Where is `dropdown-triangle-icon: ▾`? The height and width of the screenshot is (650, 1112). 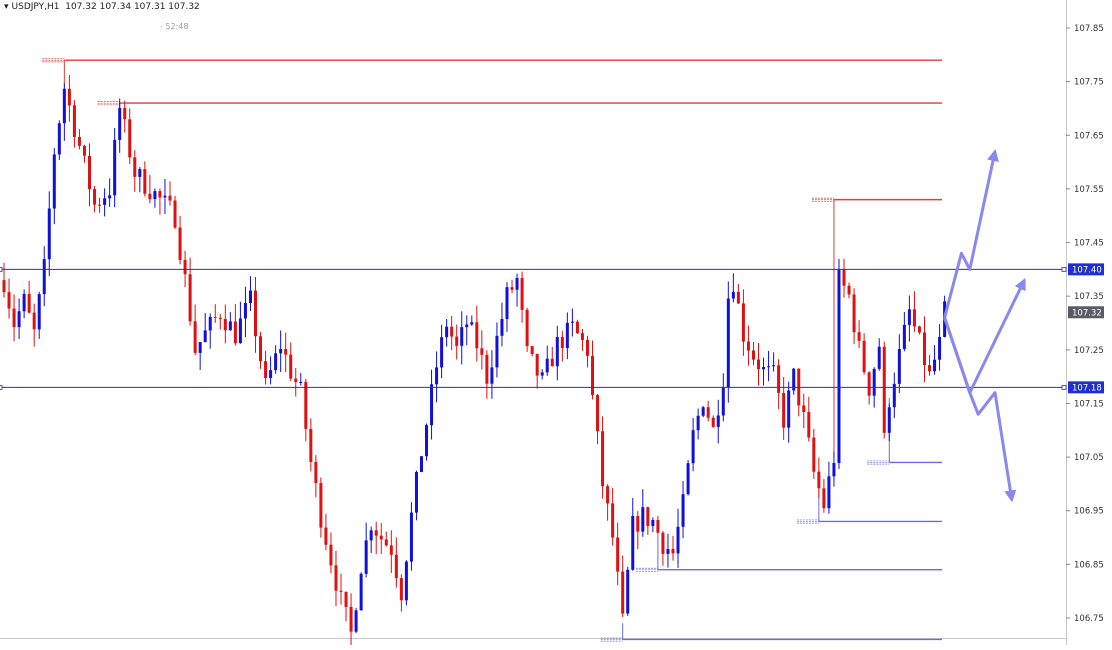
dropdown-triangle-icon: ▾ is located at coordinates (6, 7).